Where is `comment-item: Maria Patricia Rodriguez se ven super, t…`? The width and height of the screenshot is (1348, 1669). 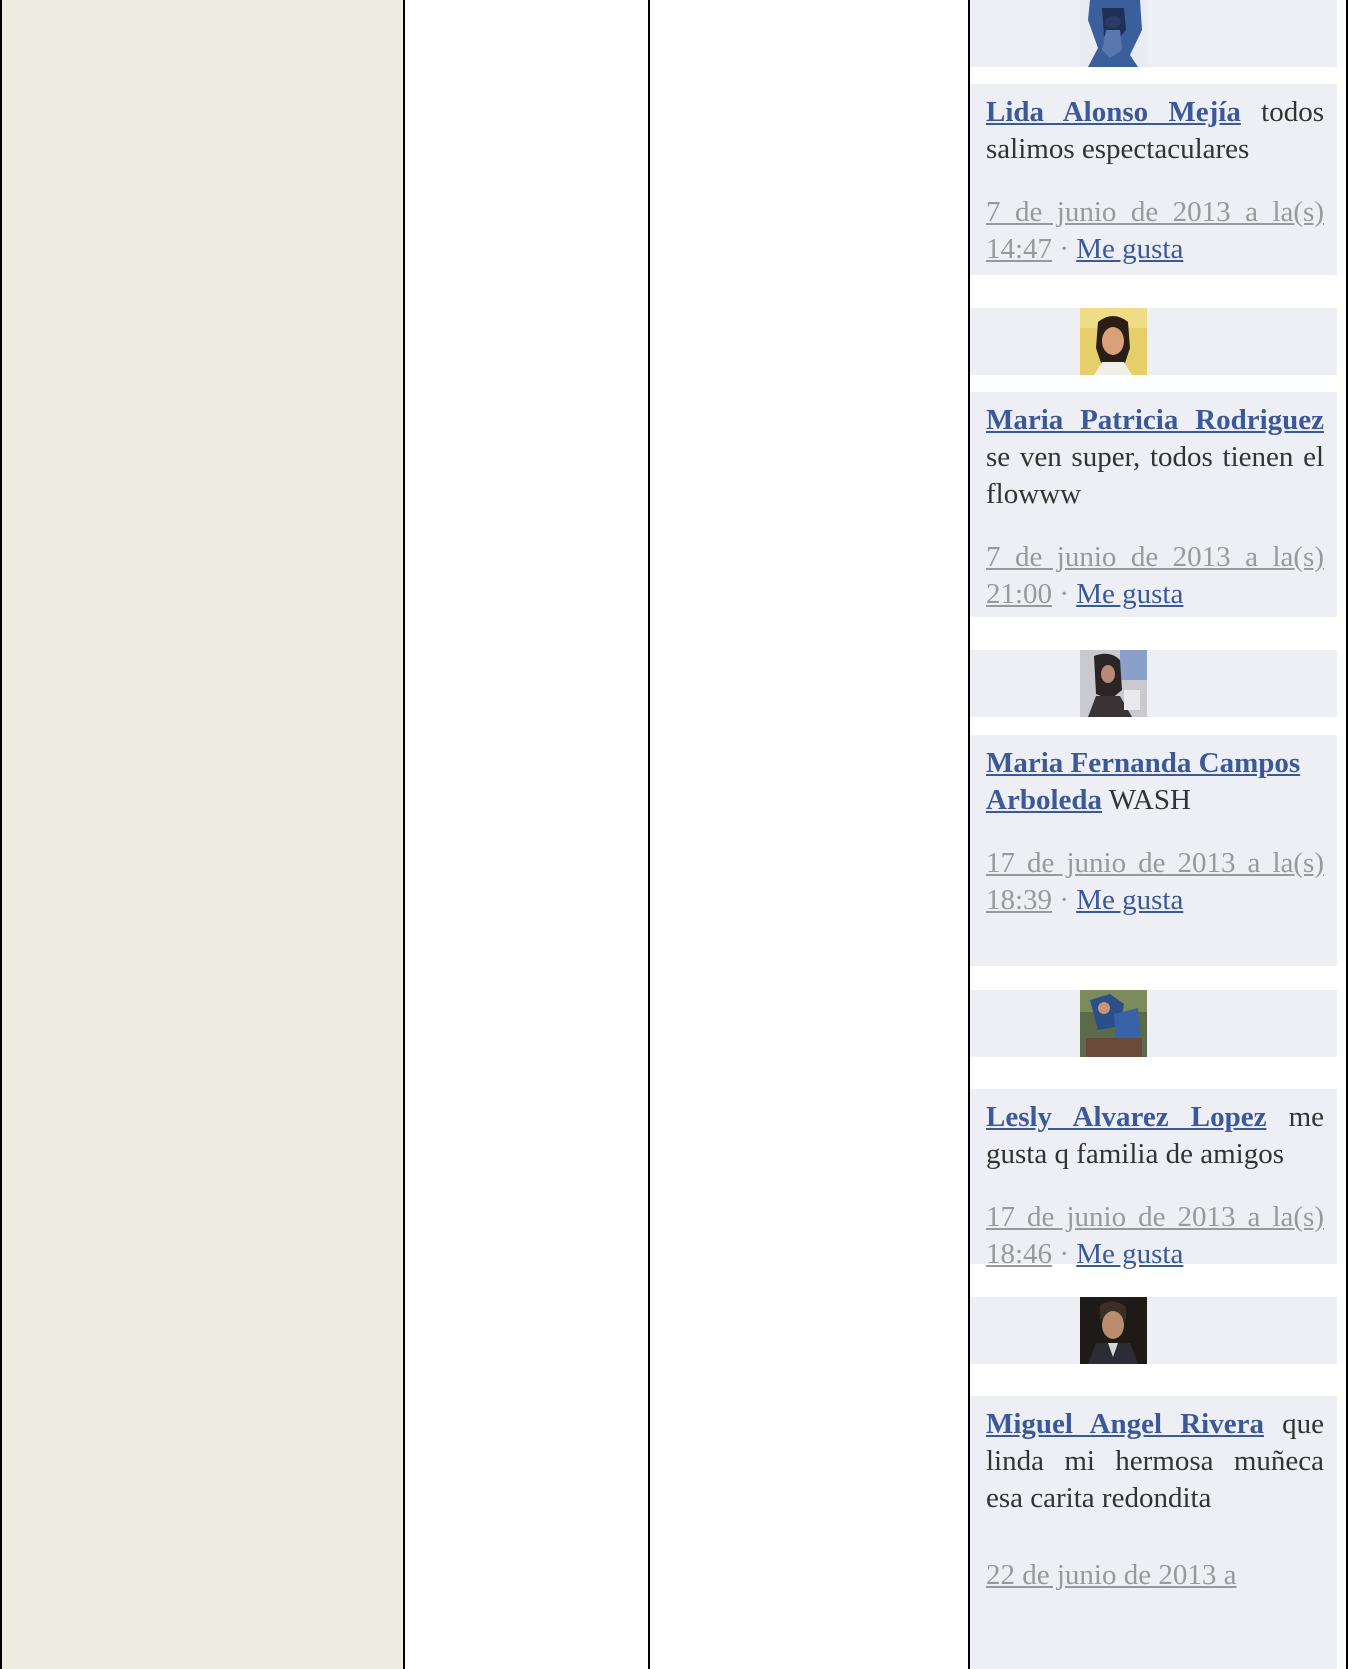 comment-item: Maria Patricia Rodriguez se ven super, t… is located at coordinates (1153, 504).